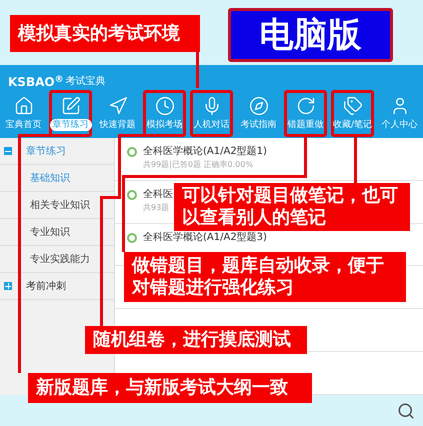  What do you see at coordinates (292, 207) in the screenshot?
I see `callout-label: 可以针对题目做笔记，也可以查看别人的笔记` at bounding box center [292, 207].